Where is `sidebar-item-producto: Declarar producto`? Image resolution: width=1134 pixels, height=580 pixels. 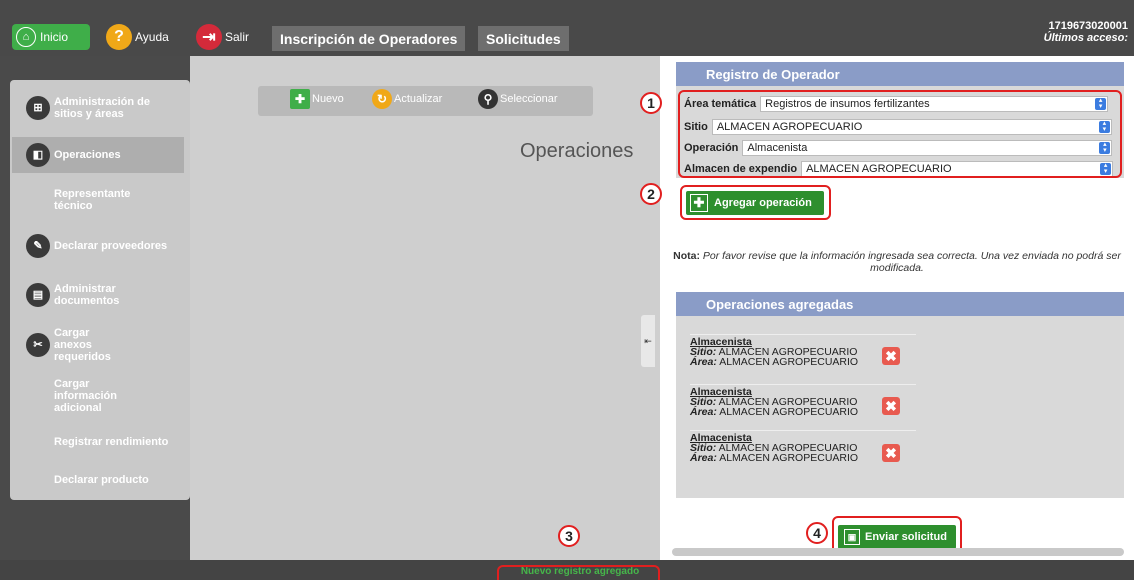 sidebar-item-producto: Declarar producto is located at coordinates (95, 480).